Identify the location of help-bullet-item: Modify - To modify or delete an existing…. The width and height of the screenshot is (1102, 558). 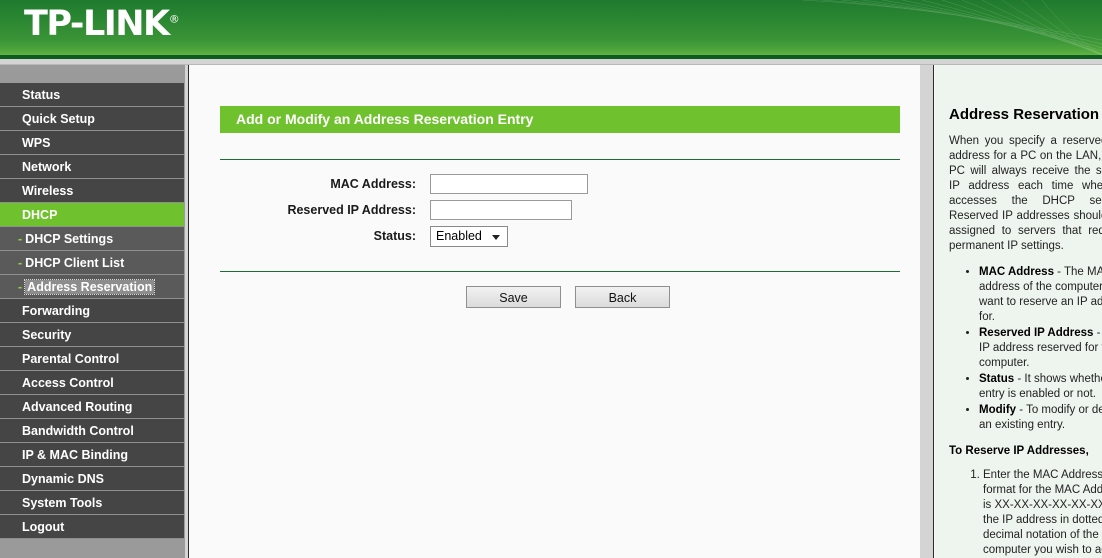
(1040, 418).